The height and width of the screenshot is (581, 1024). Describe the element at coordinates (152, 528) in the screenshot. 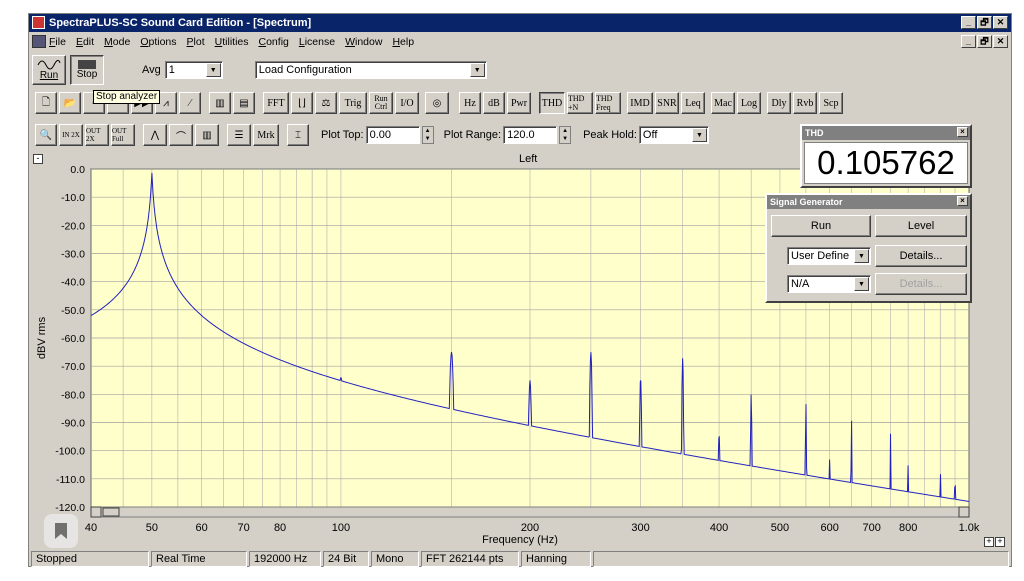

I see `x-tick-label: 50` at that location.